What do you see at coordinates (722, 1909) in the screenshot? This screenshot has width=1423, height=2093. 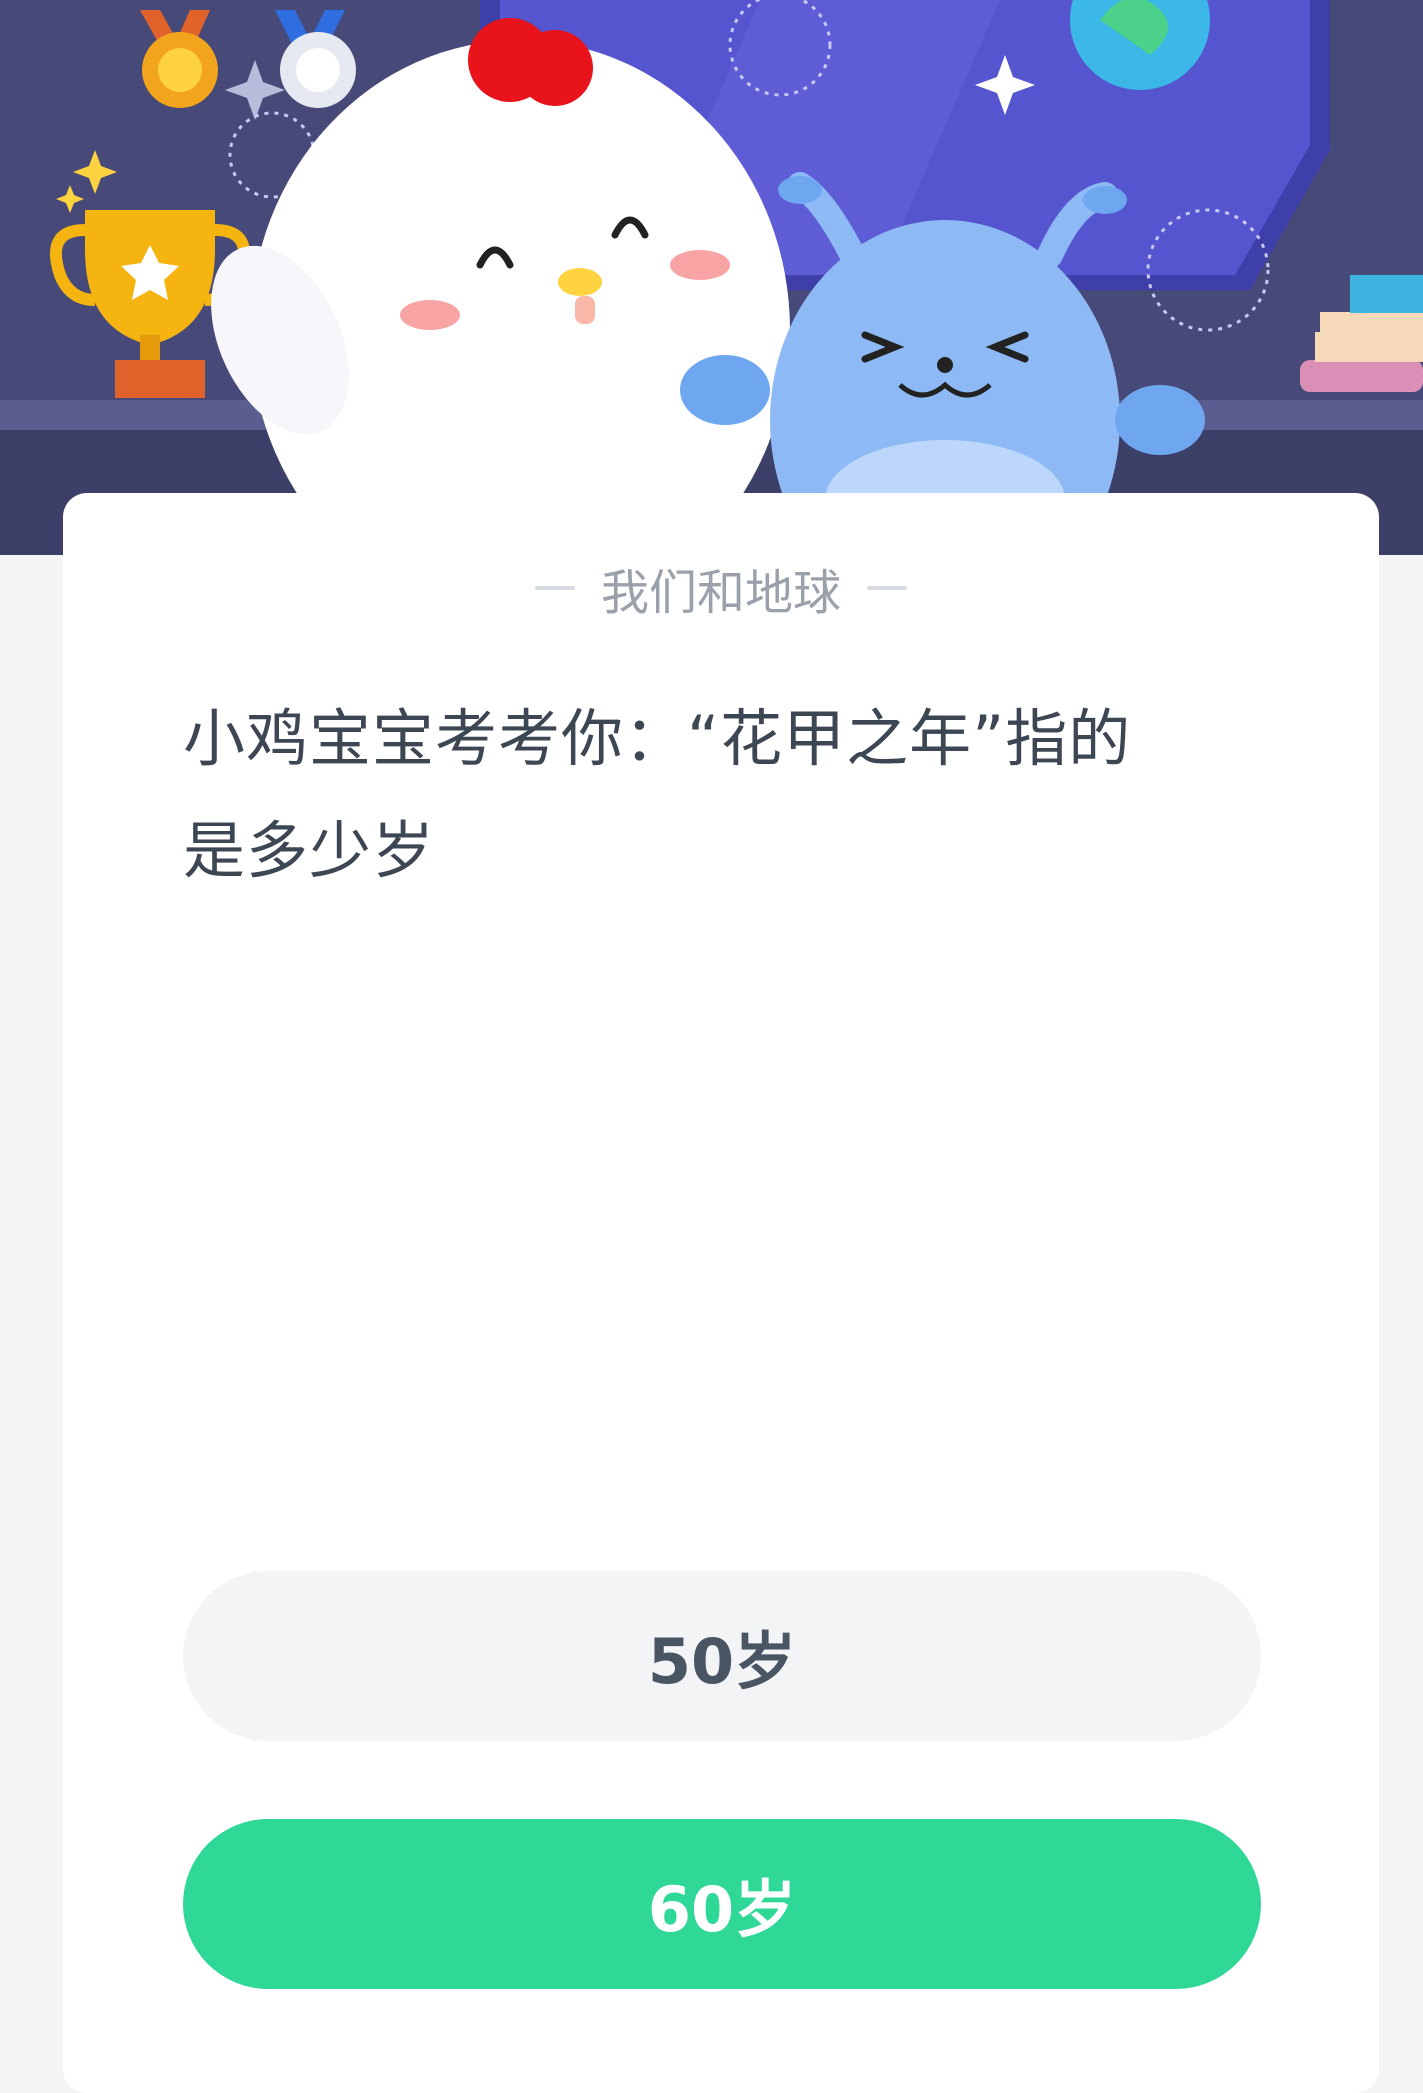 I see `answer-option-label: 60岁` at bounding box center [722, 1909].